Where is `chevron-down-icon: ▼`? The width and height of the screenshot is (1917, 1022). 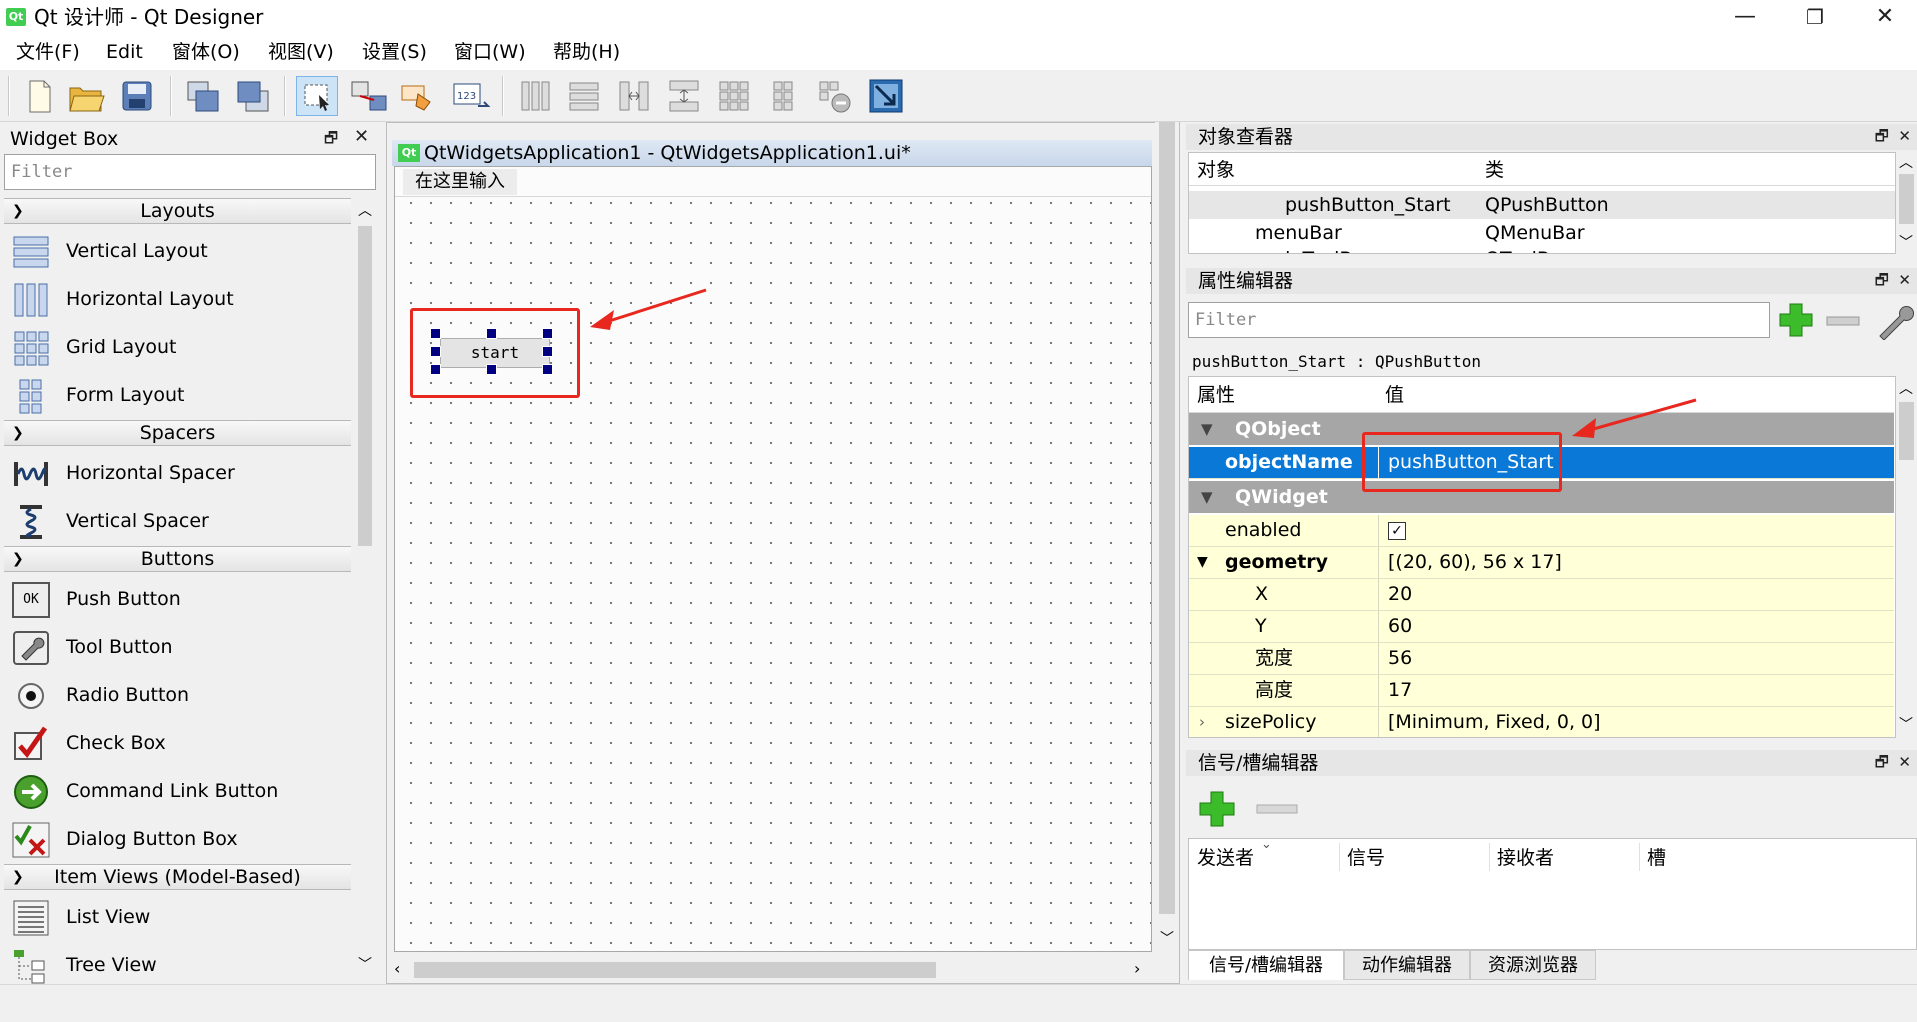
chevron-down-icon: ▼ is located at coordinates (1202, 562).